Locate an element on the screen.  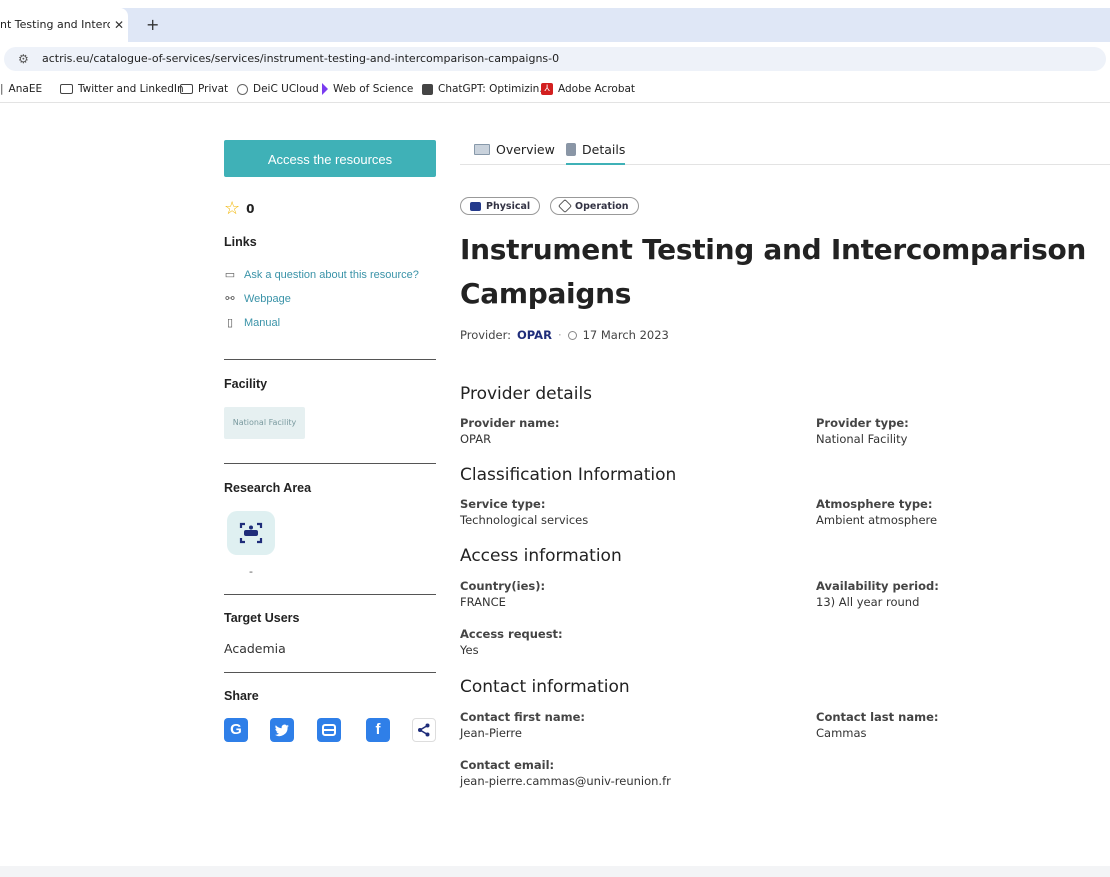
field-label: Contact last name: is located at coordinates (877, 717).